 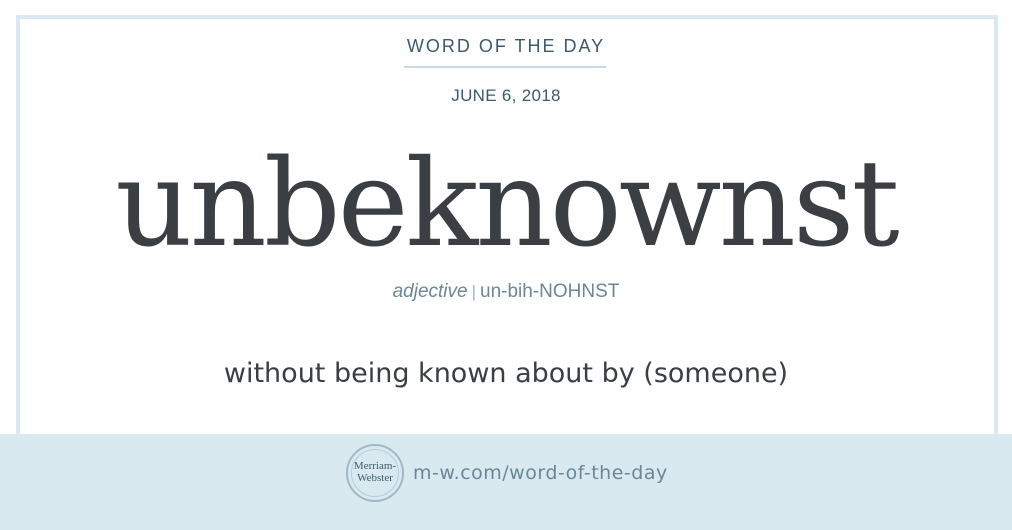 What do you see at coordinates (540, 473) in the screenshot?
I see `site-url-link: m-w.com/word-of-the-day` at bounding box center [540, 473].